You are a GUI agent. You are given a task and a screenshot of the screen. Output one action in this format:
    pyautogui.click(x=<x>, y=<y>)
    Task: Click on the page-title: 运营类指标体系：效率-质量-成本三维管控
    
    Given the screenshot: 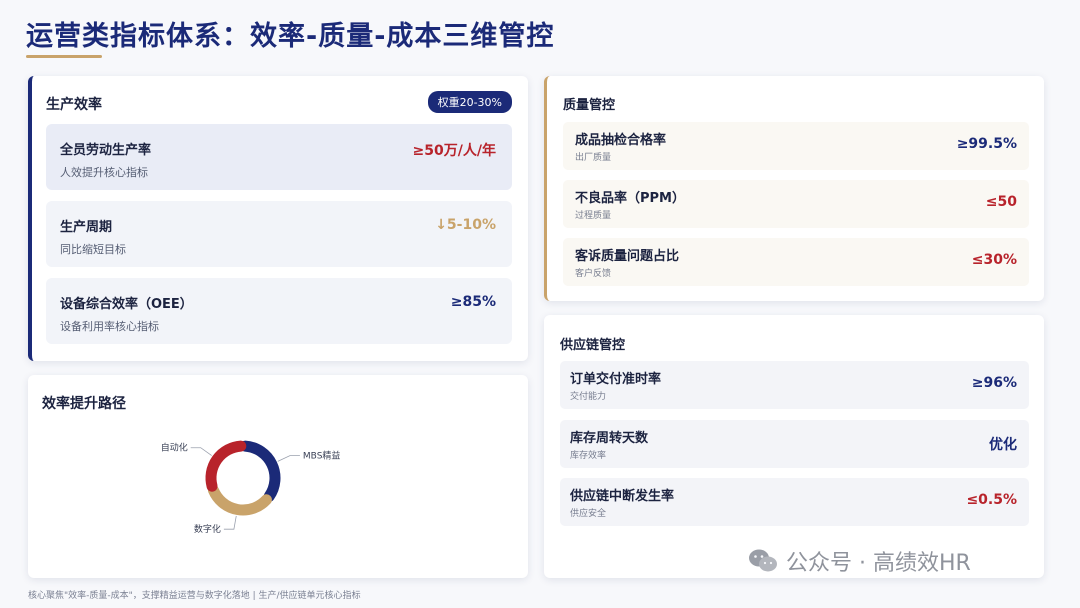 What is the action you would take?
    pyautogui.click(x=290, y=36)
    